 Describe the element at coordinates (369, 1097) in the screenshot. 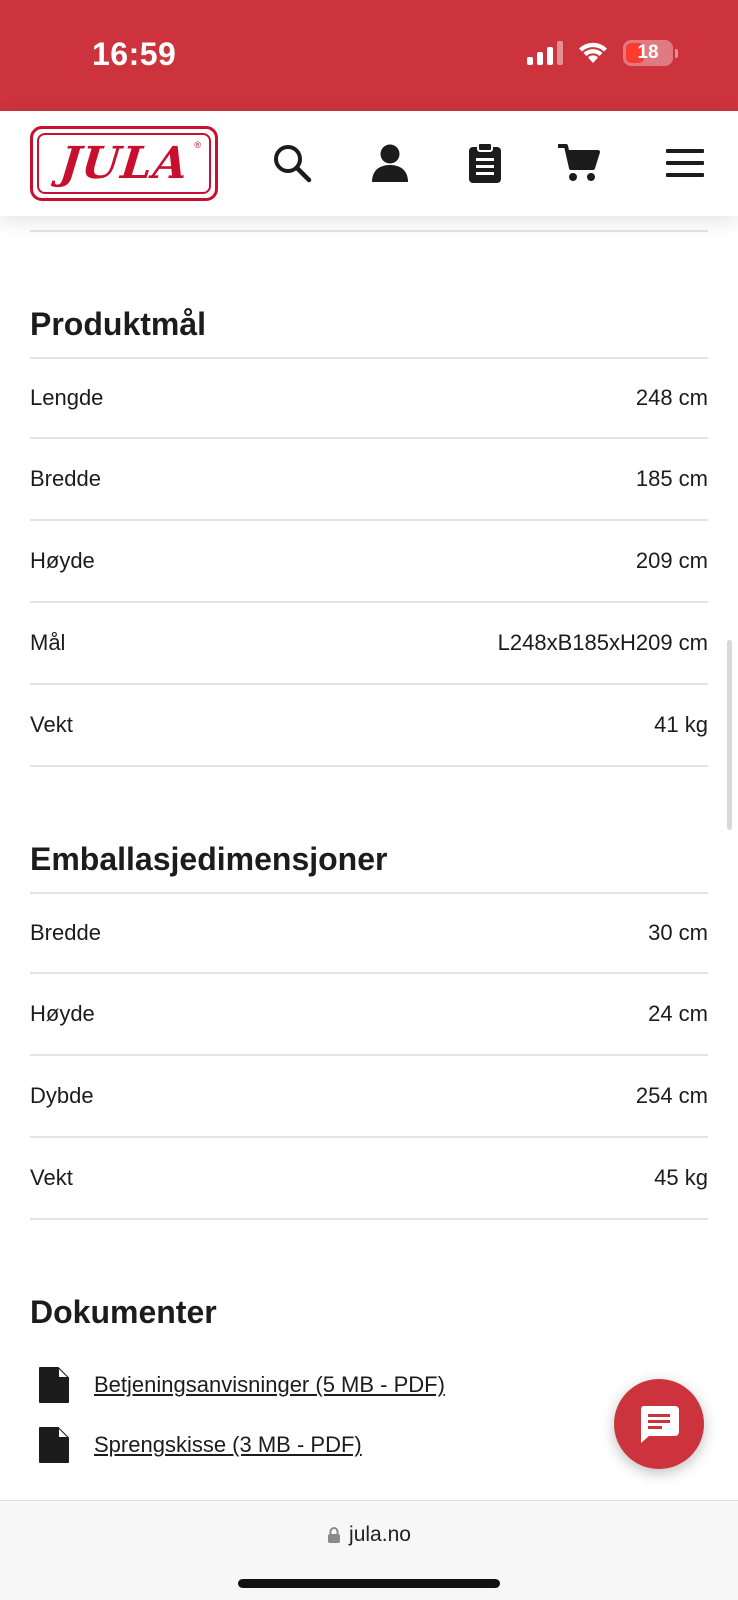

I see `spec-row: Dybde 254 cm` at that location.